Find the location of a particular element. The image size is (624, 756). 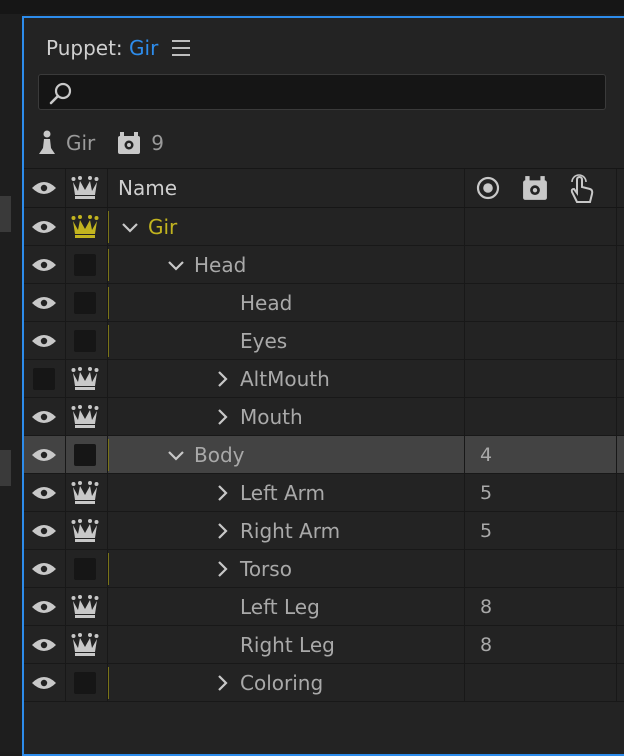

name-column-header: Name is located at coordinates (147, 188).